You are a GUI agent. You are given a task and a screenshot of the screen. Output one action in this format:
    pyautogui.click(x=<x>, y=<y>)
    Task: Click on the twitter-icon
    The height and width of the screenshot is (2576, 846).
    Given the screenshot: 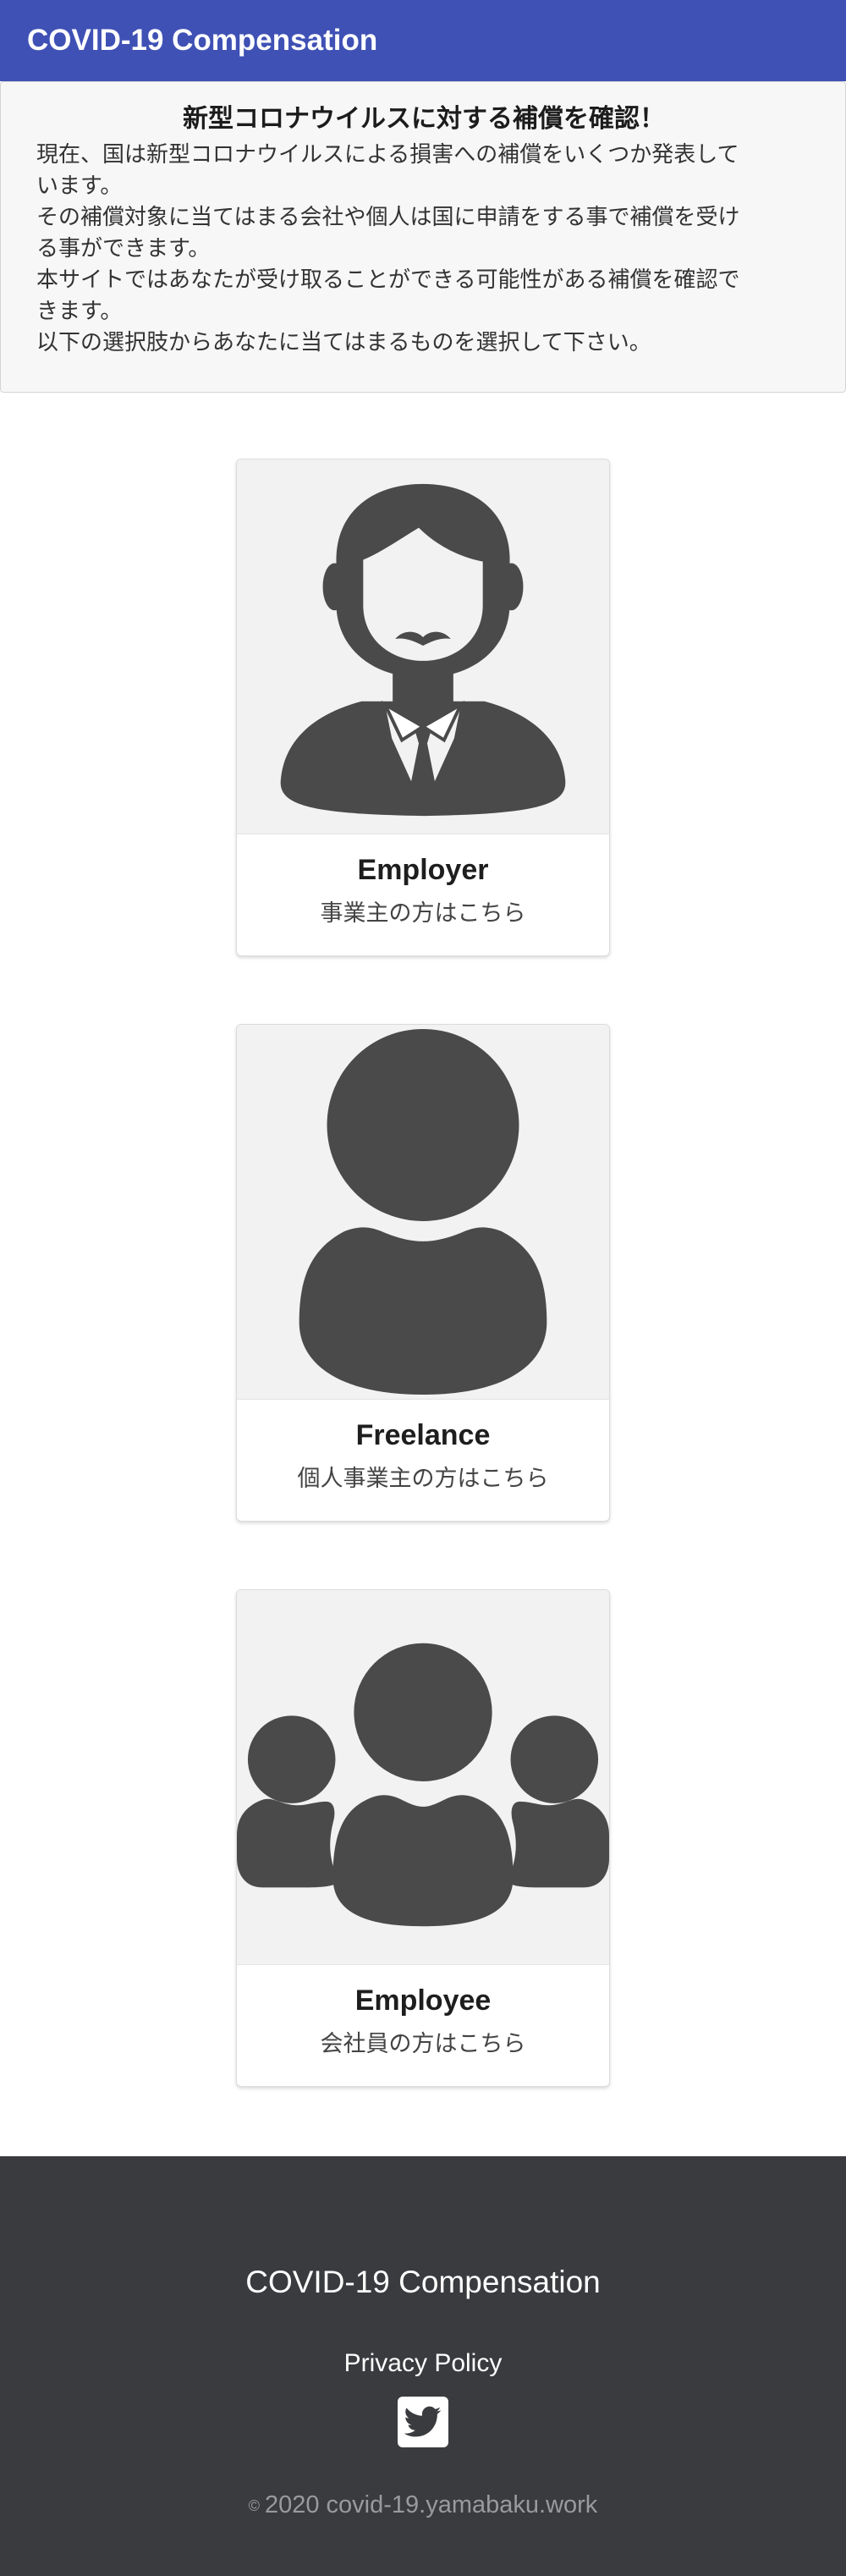 What is the action you would take?
    pyautogui.click(x=423, y=2422)
    